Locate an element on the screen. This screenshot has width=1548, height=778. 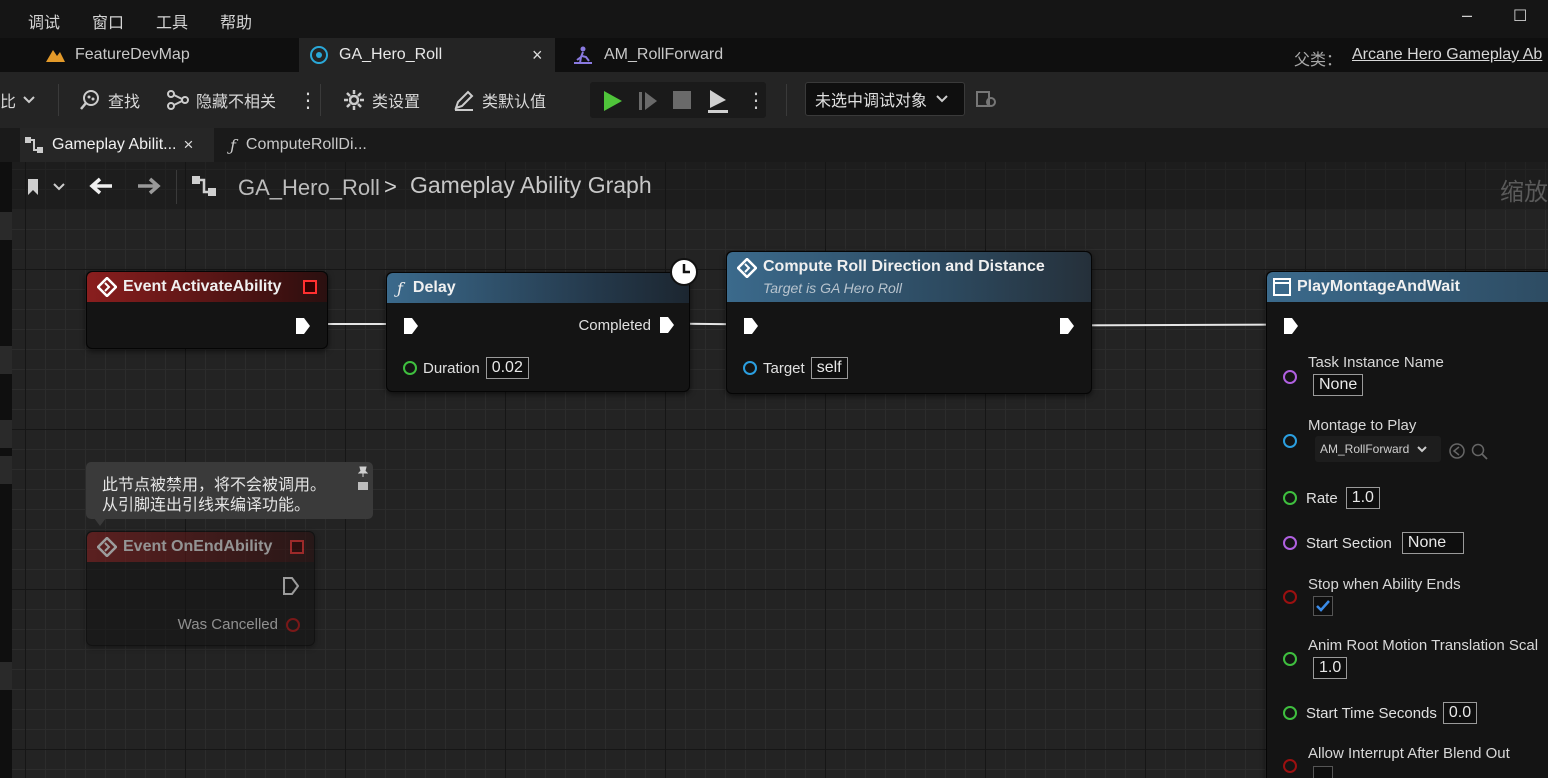
montage-asset-picker: AM_RollForward is located at coordinates (1378, 449).